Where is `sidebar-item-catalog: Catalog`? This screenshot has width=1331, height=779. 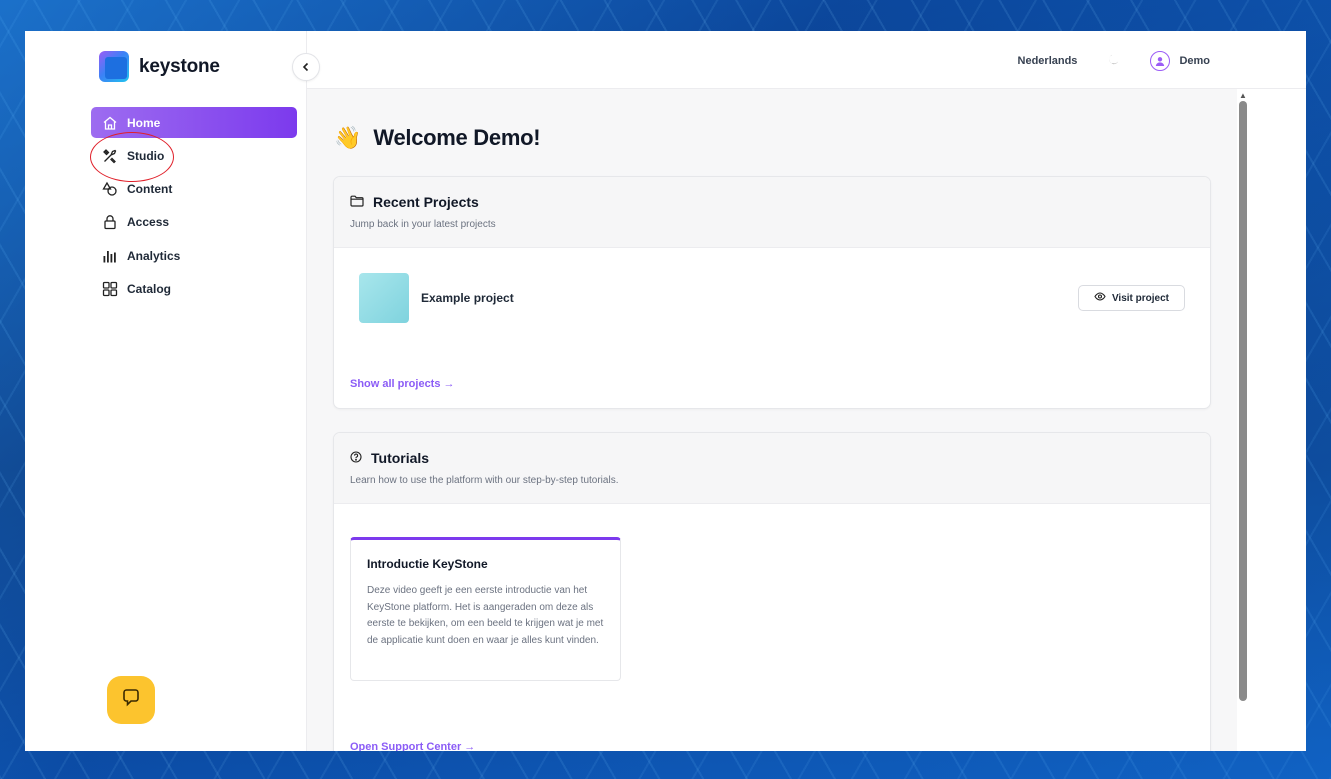 sidebar-item-catalog: Catalog is located at coordinates (194, 288).